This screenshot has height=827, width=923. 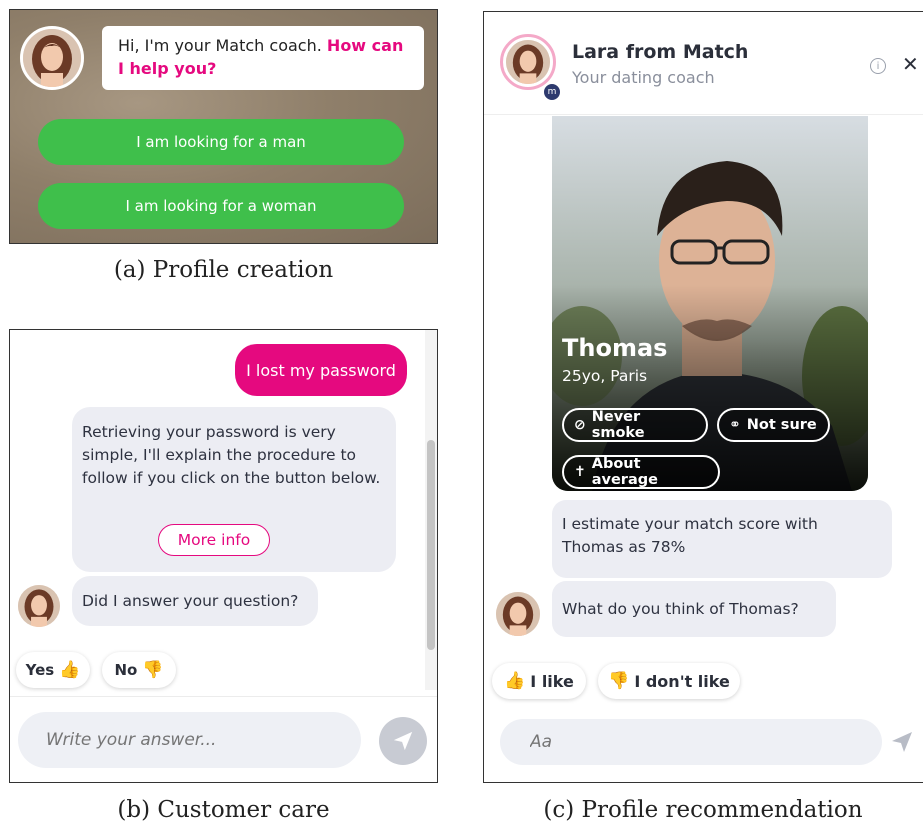 I want to click on question-bubble: Did I answer your question?, so click(x=195, y=601).